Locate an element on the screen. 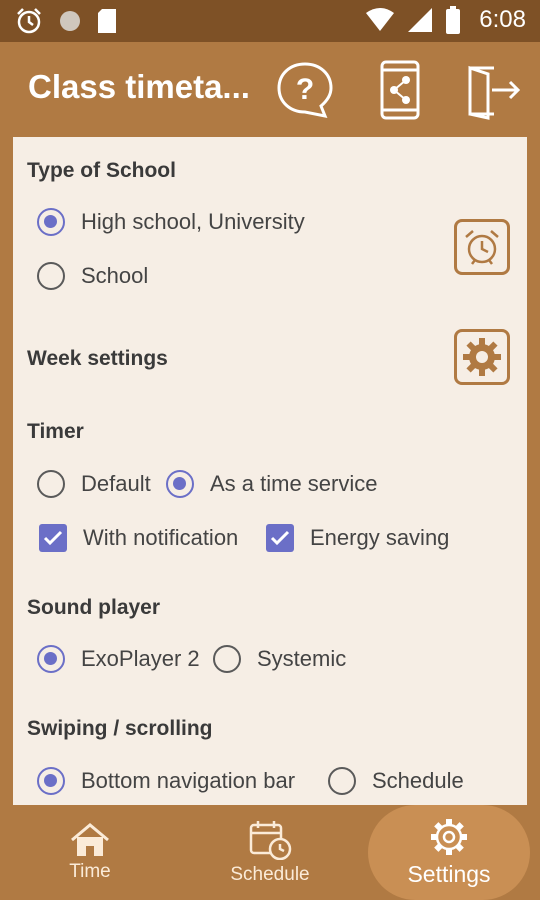 Image resolution: width=540 pixels, height=900 pixels. nav-item-schedule: Schedule is located at coordinates (270, 852).